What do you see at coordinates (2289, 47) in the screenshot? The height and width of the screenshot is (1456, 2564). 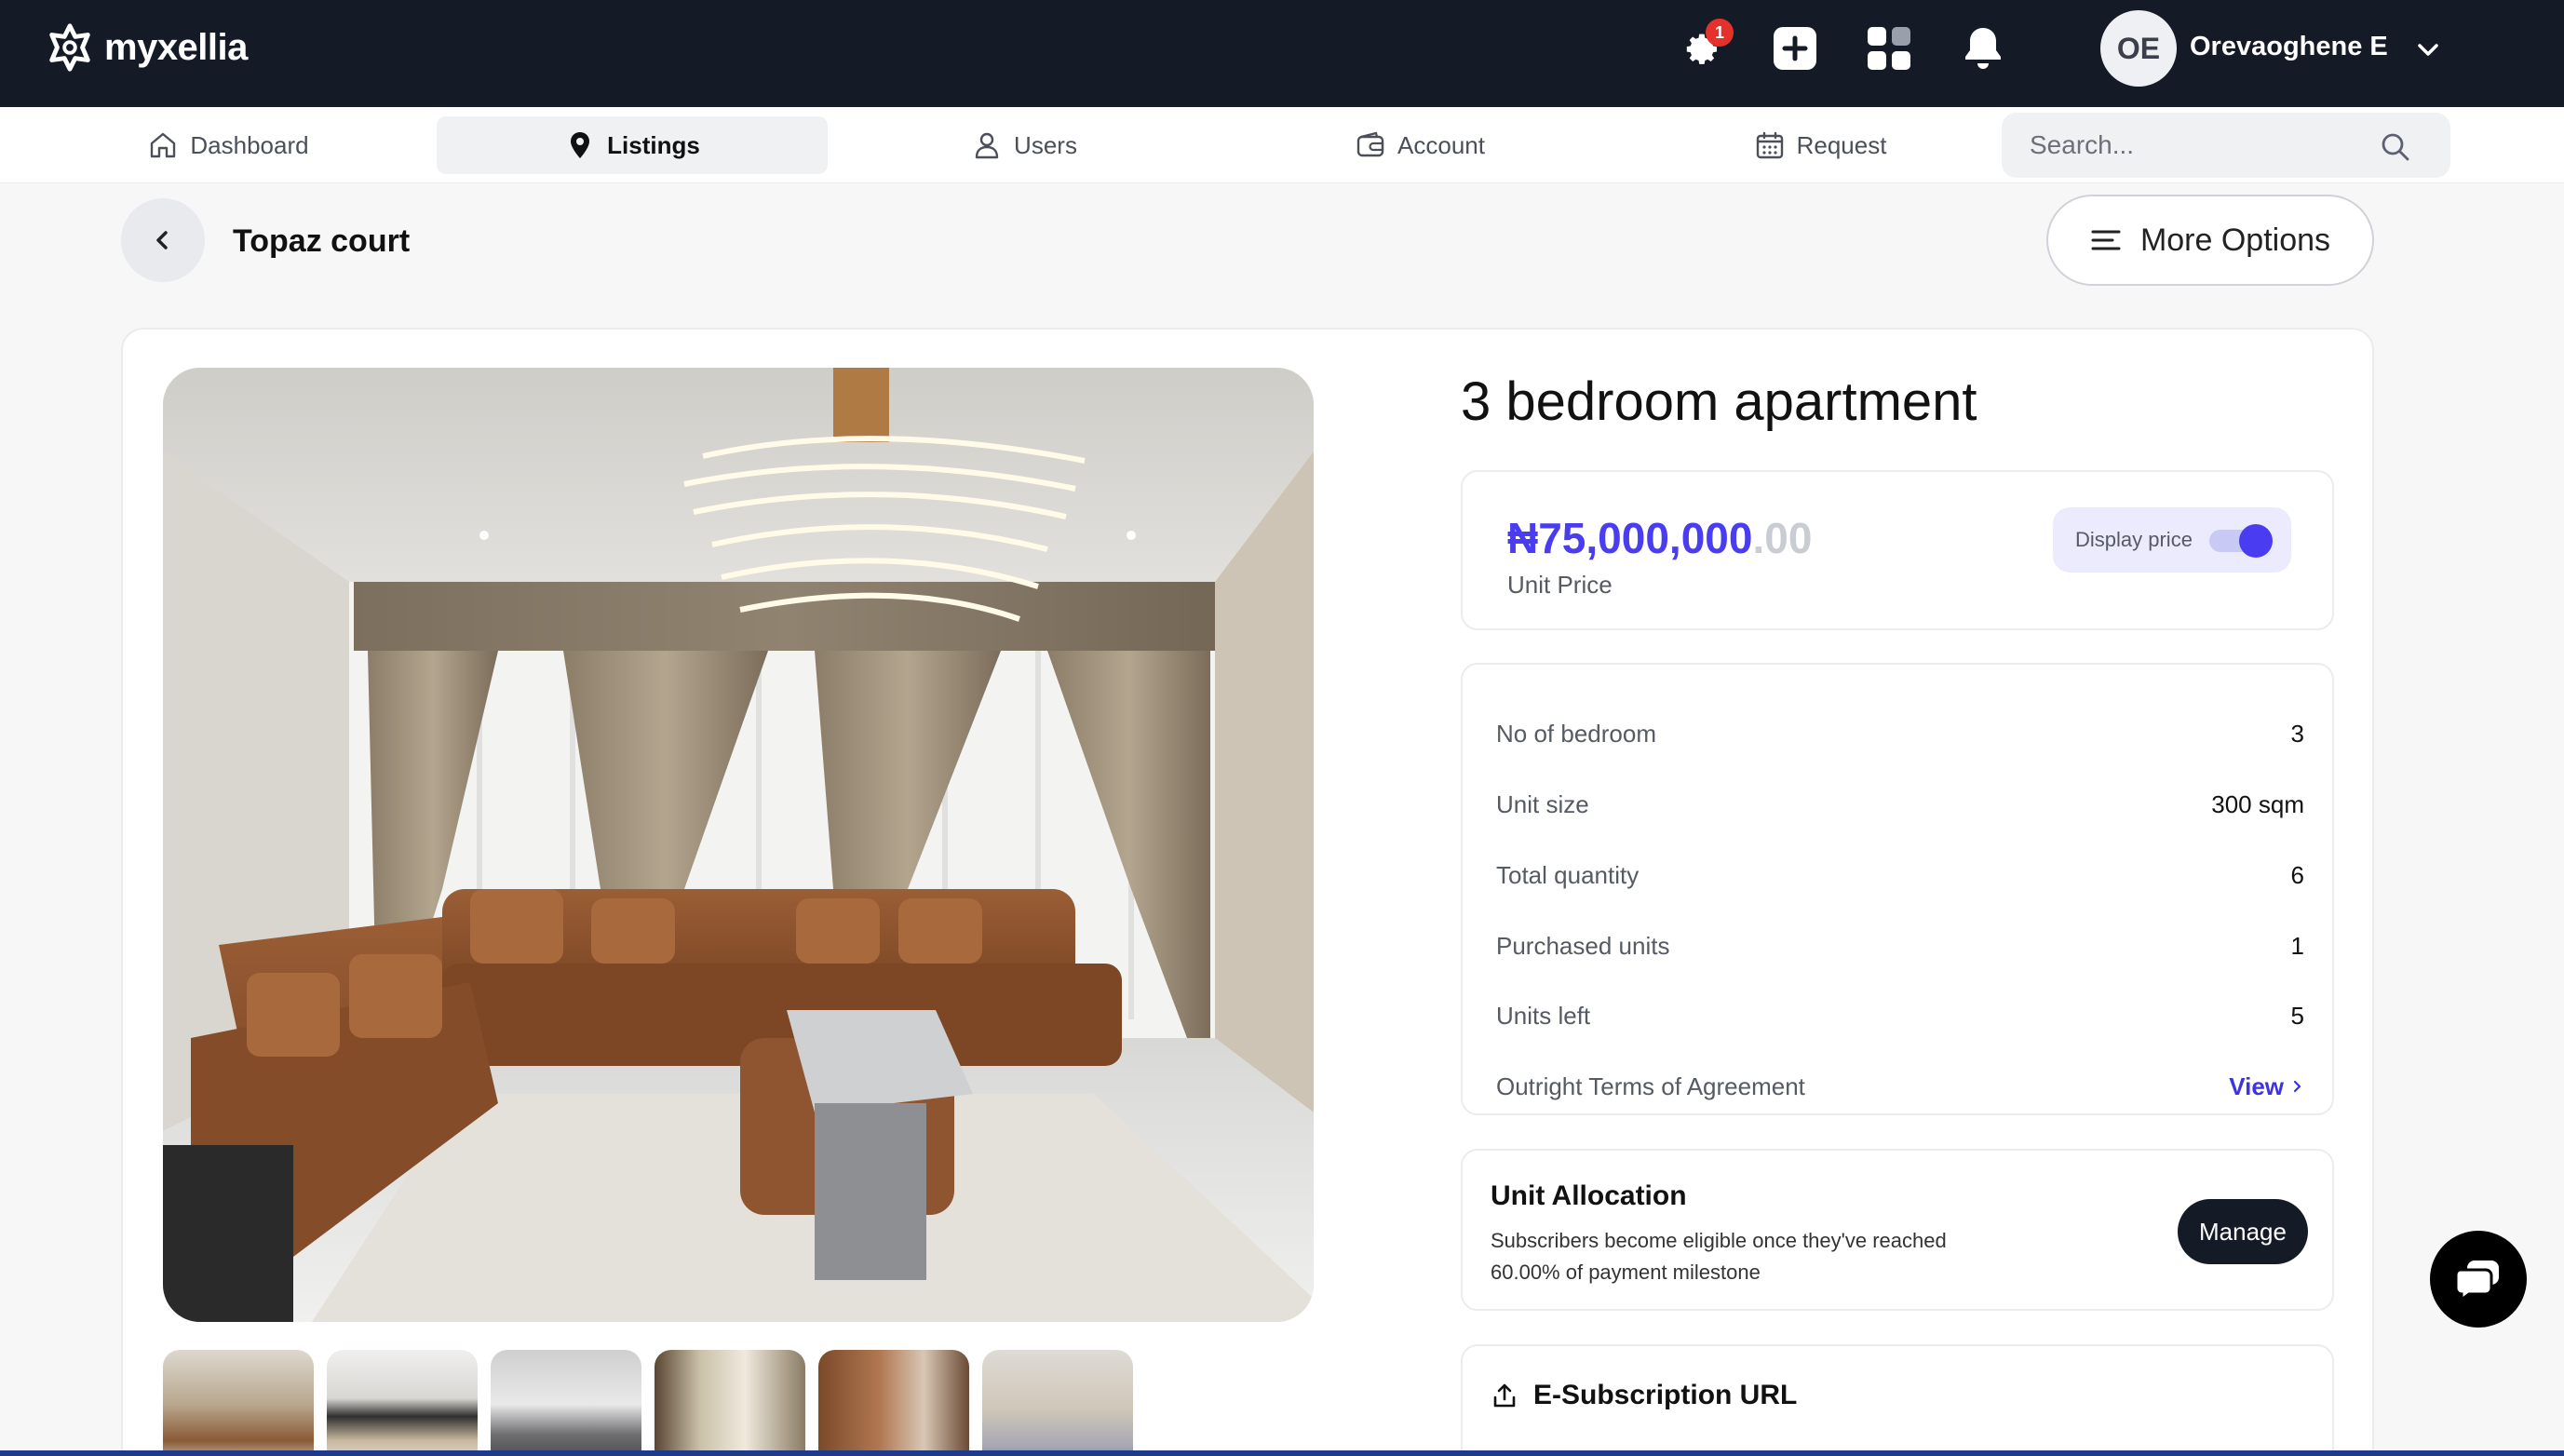 I see `user-name: Orevaoghene E` at bounding box center [2289, 47].